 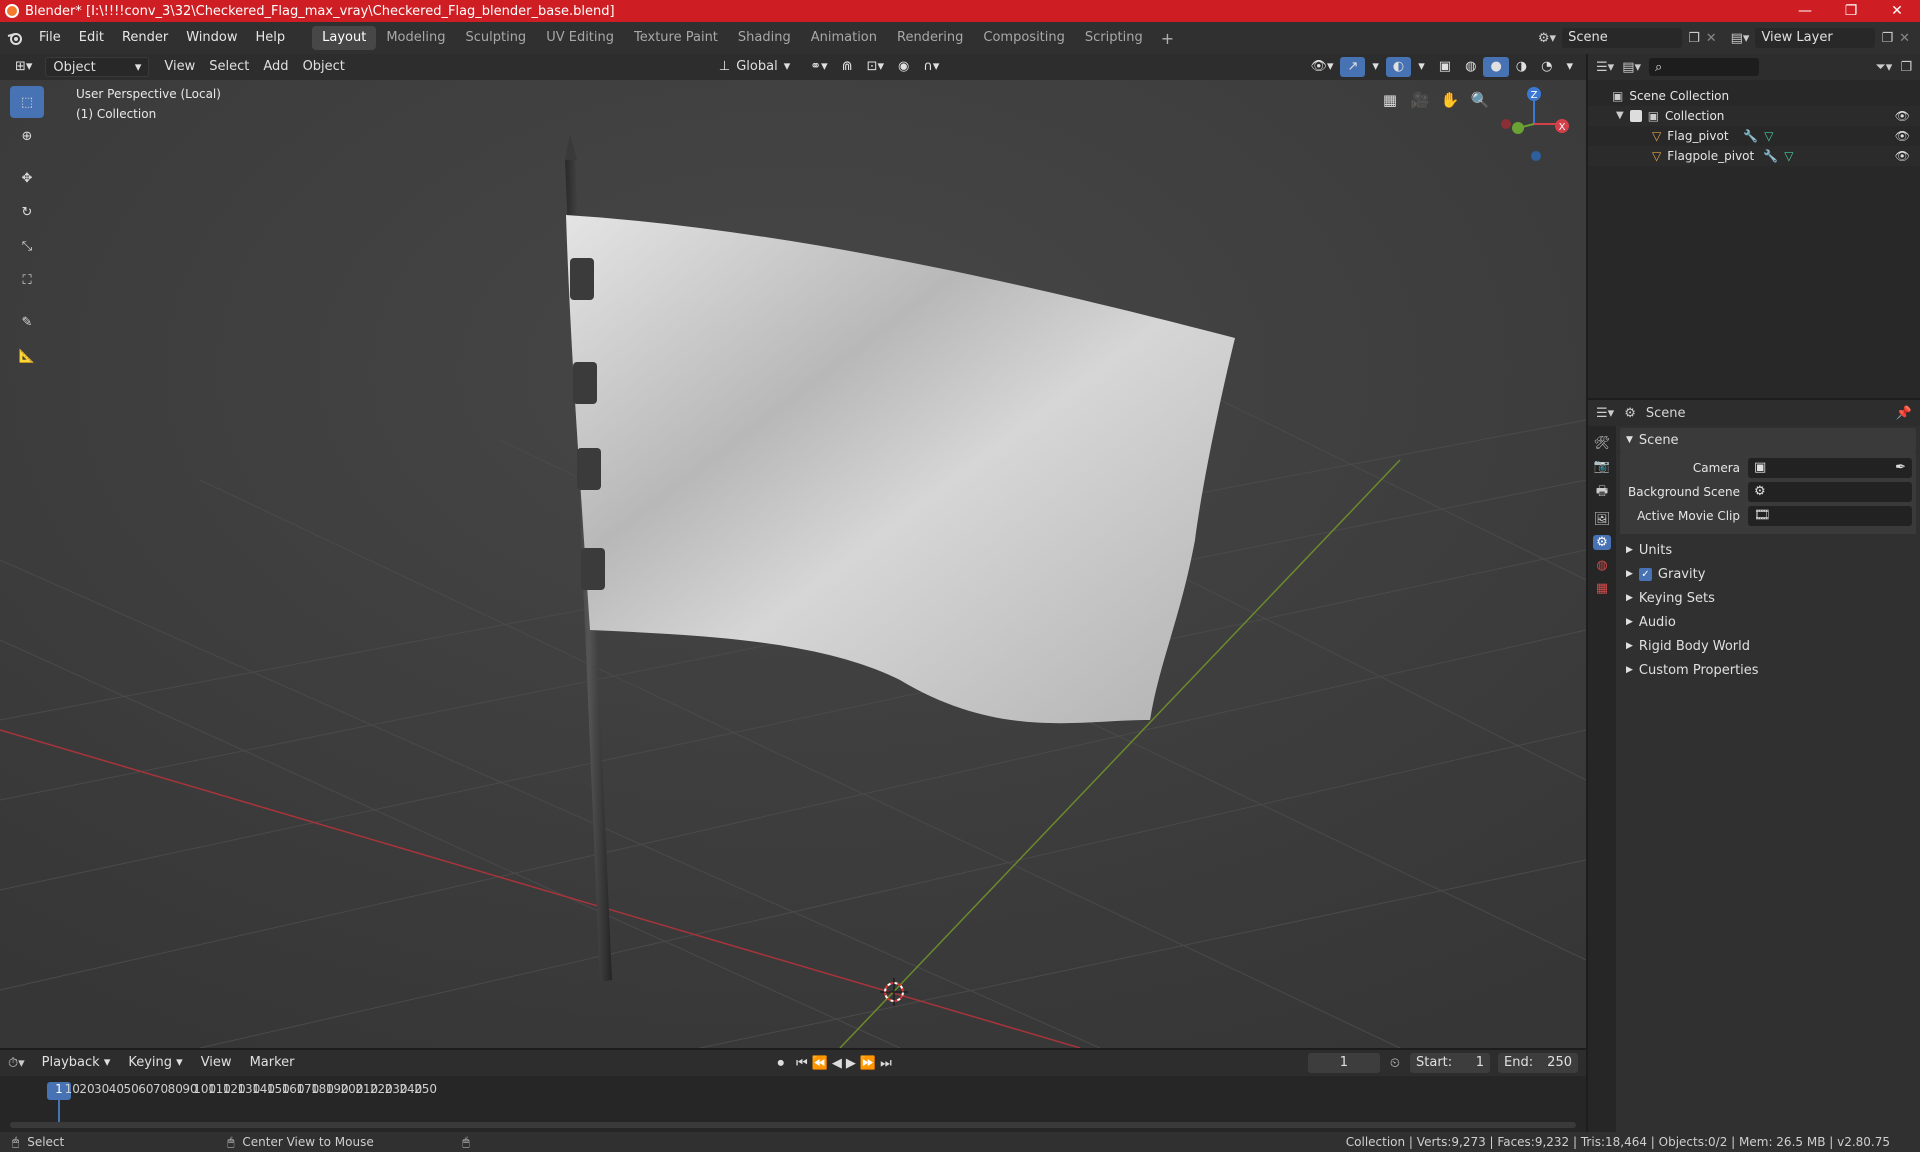 What do you see at coordinates (1635, 116) in the screenshot?
I see `collection-checkbox` at bounding box center [1635, 116].